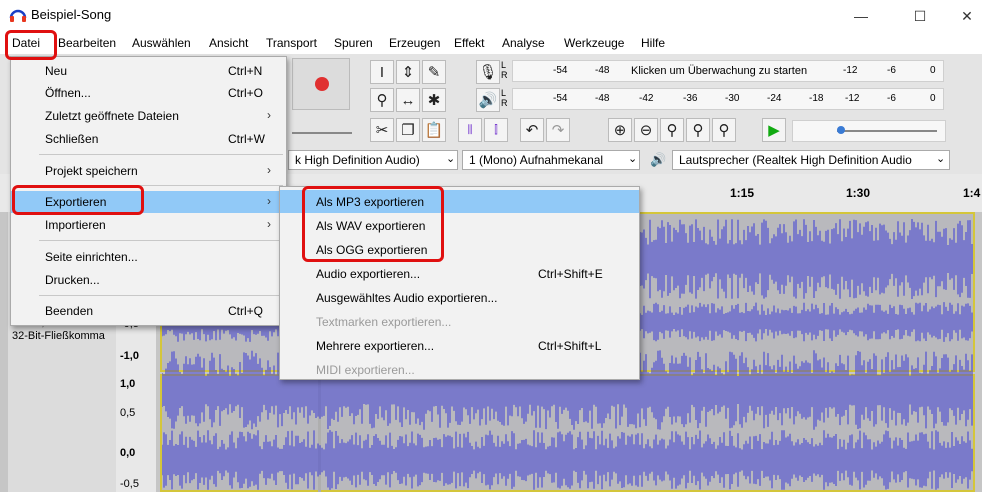 Image resolution: width=982 pixels, height=492 pixels. What do you see at coordinates (382, 100) in the screenshot?
I see `zoom-tool-icon: ⚲` at bounding box center [382, 100].